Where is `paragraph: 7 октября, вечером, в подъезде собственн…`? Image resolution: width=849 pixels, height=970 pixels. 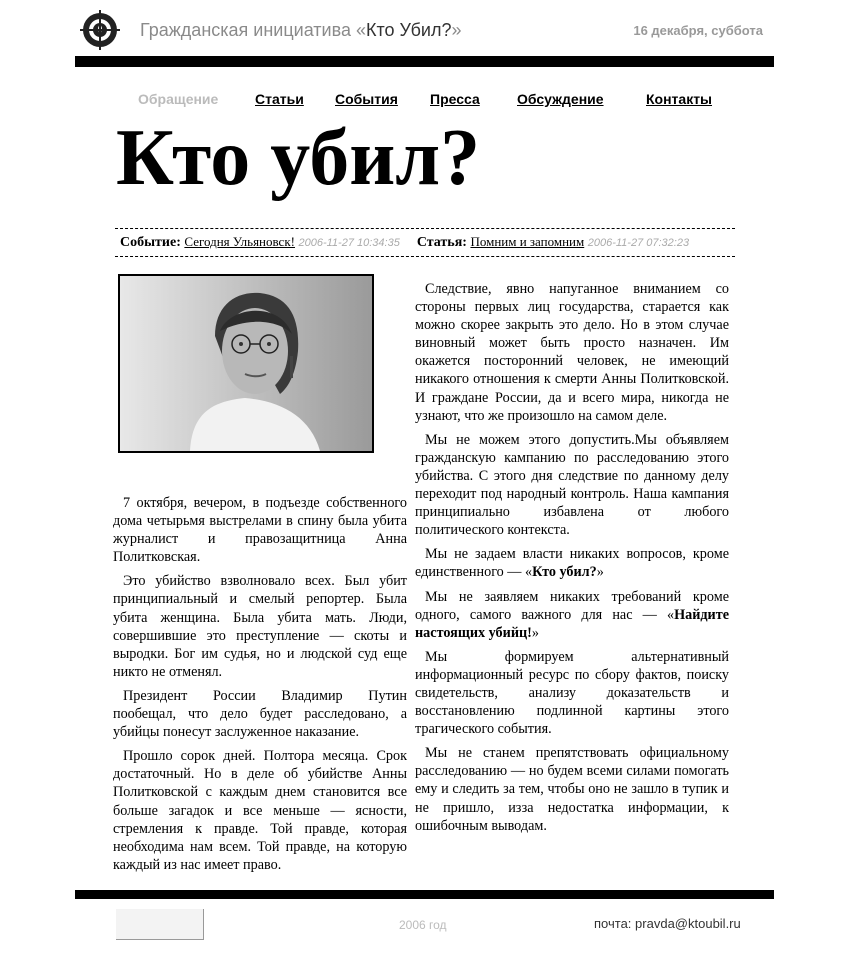 paragraph: 7 октября, вечером, в подъезде собственн… is located at coordinates (260, 530).